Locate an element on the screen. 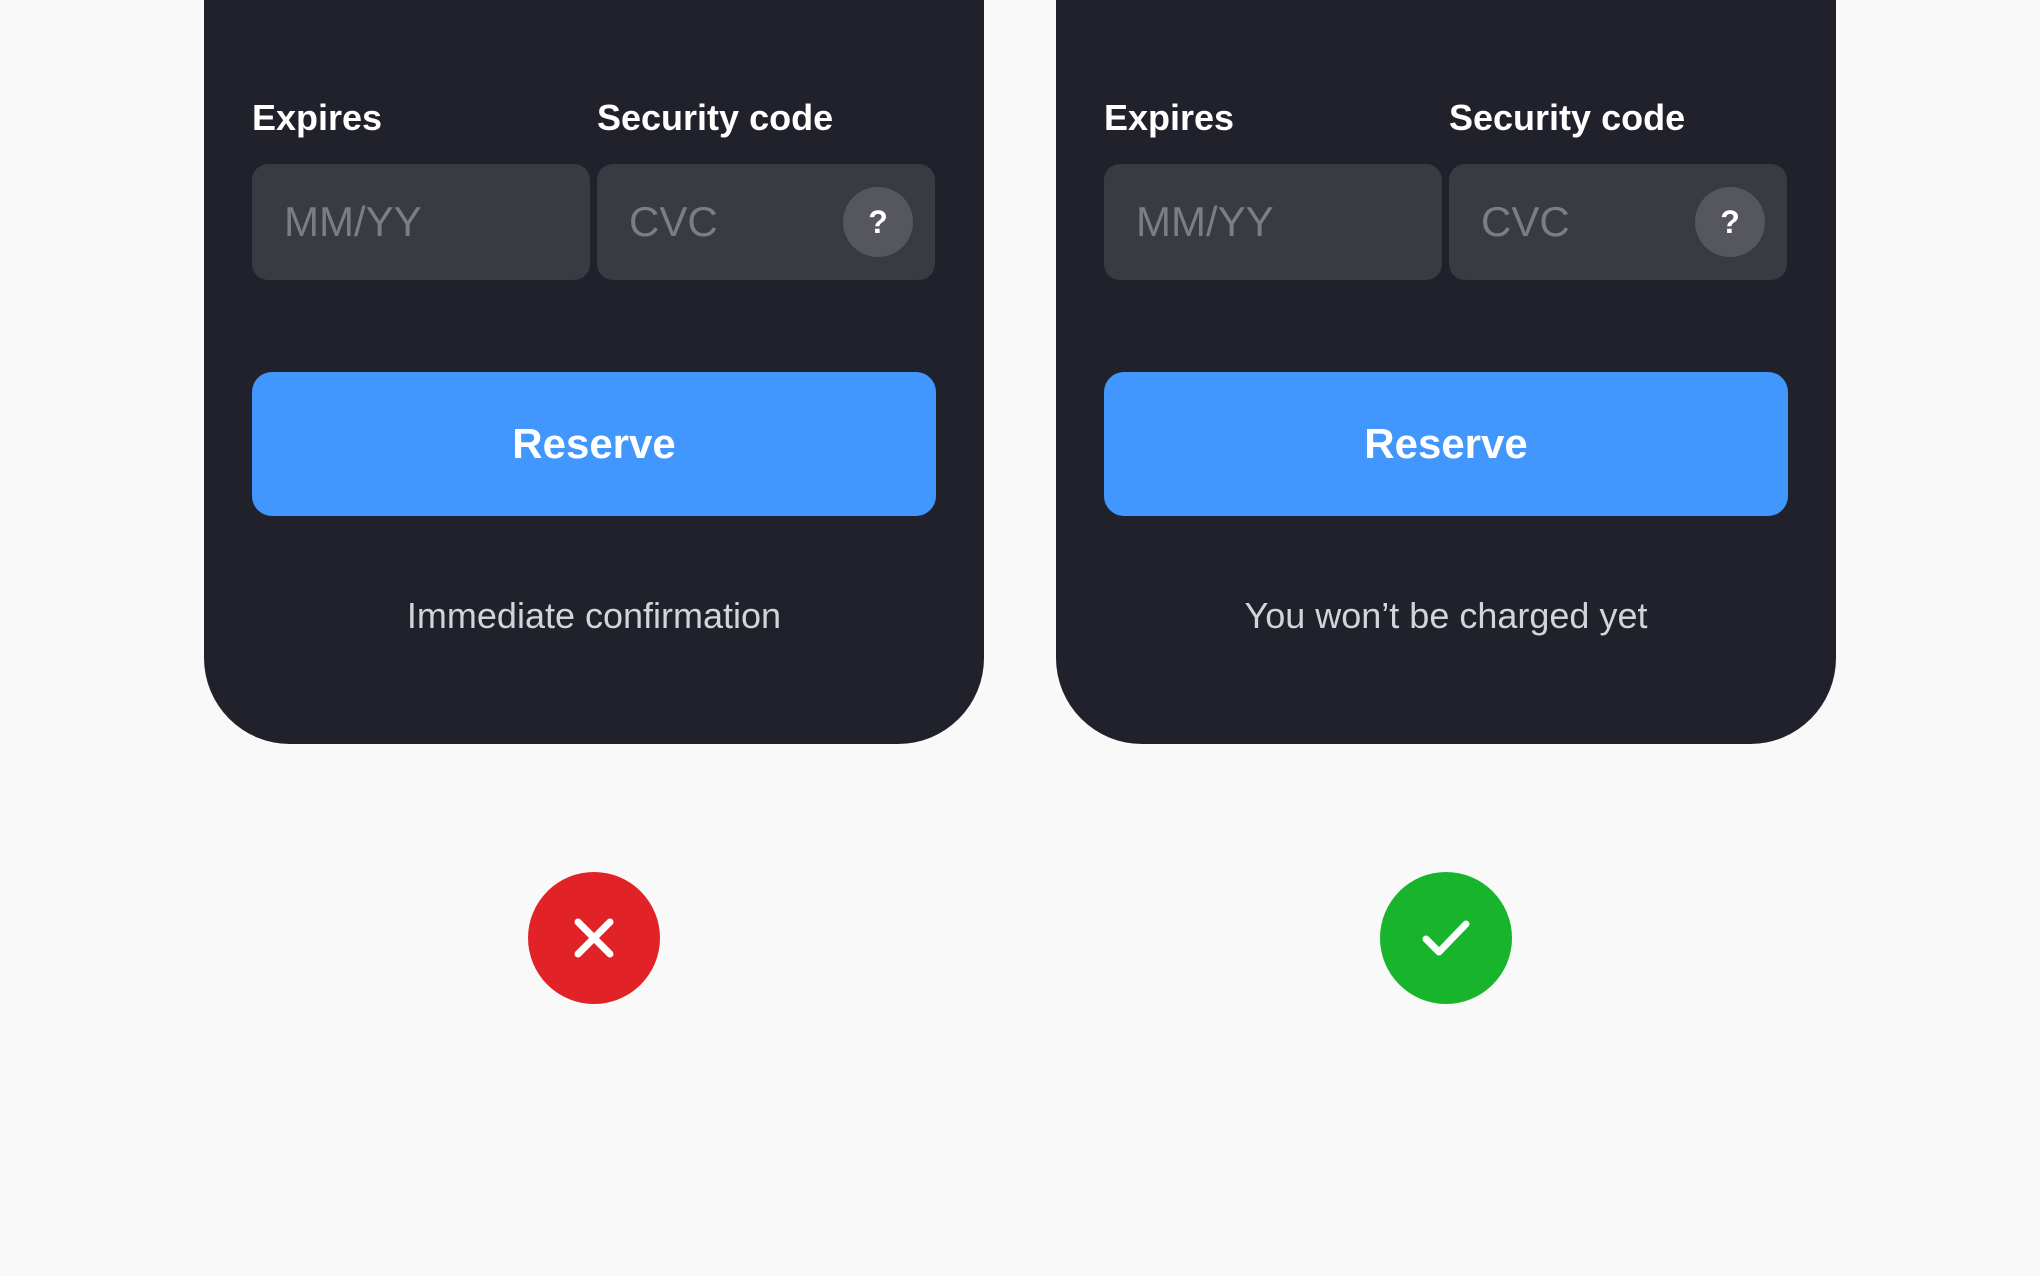 The image size is (2040, 1276). close-icon is located at coordinates (594, 938).